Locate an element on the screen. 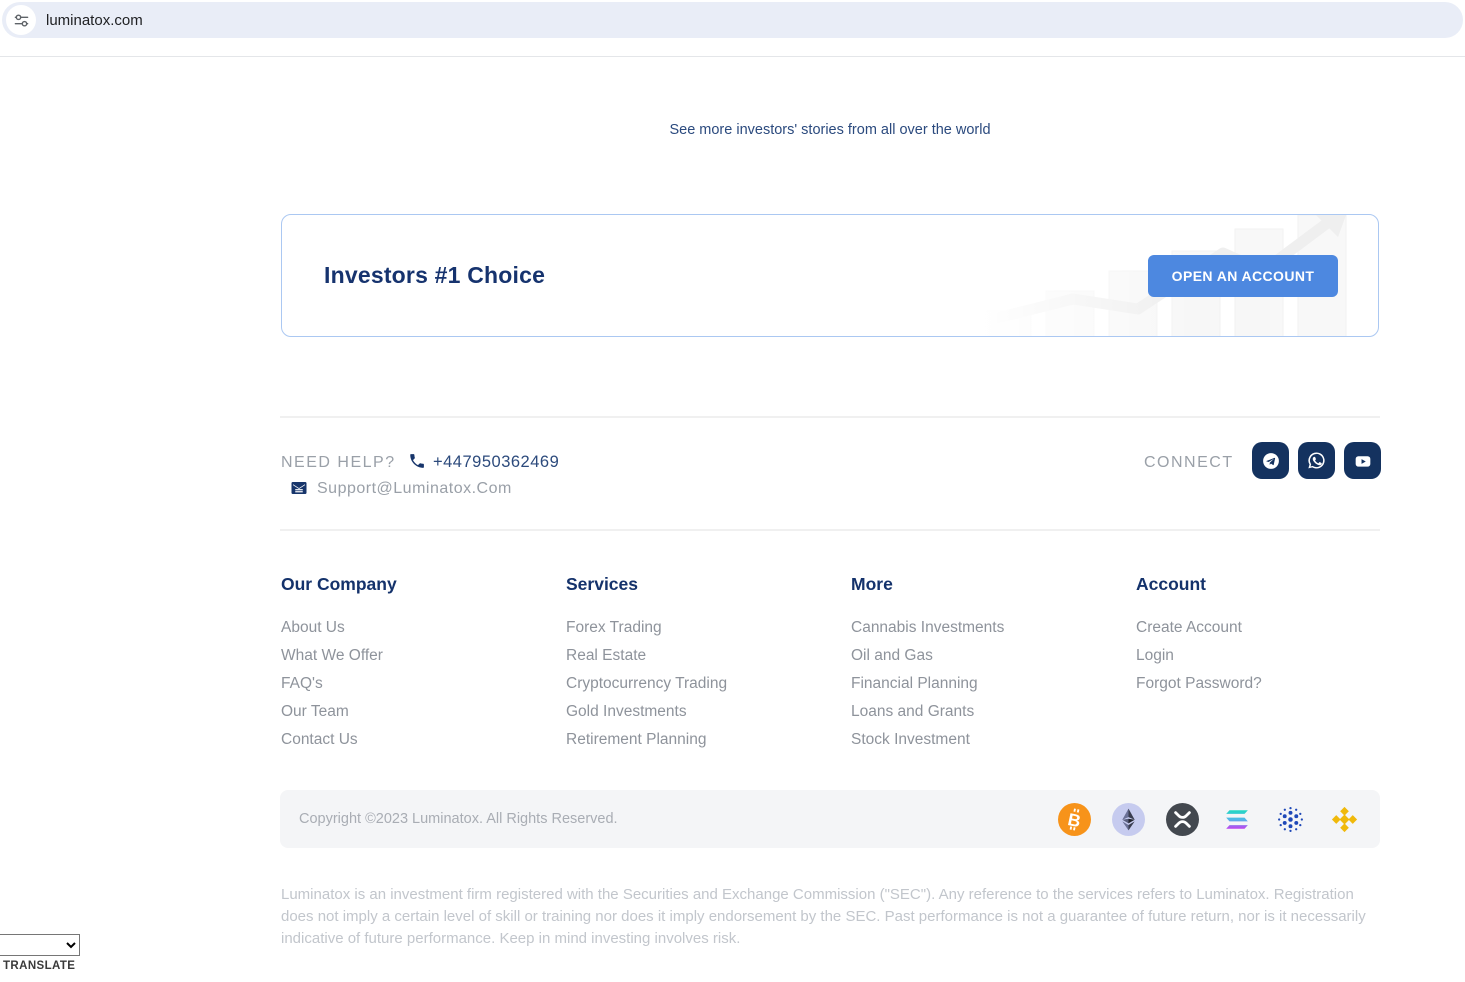  footer-link: Real Estate is located at coordinates (703, 661).